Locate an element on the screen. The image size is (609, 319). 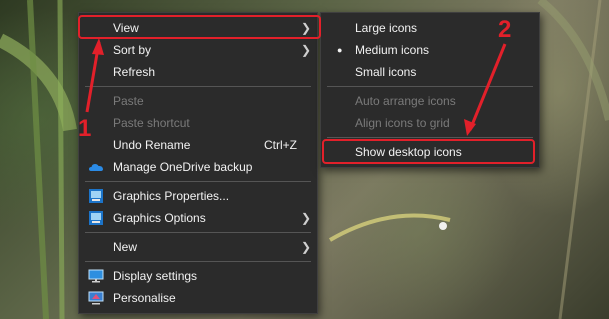
menu-item-undo-rename: Undo Rename Ctrl+Z is located at coordinates (198, 145).